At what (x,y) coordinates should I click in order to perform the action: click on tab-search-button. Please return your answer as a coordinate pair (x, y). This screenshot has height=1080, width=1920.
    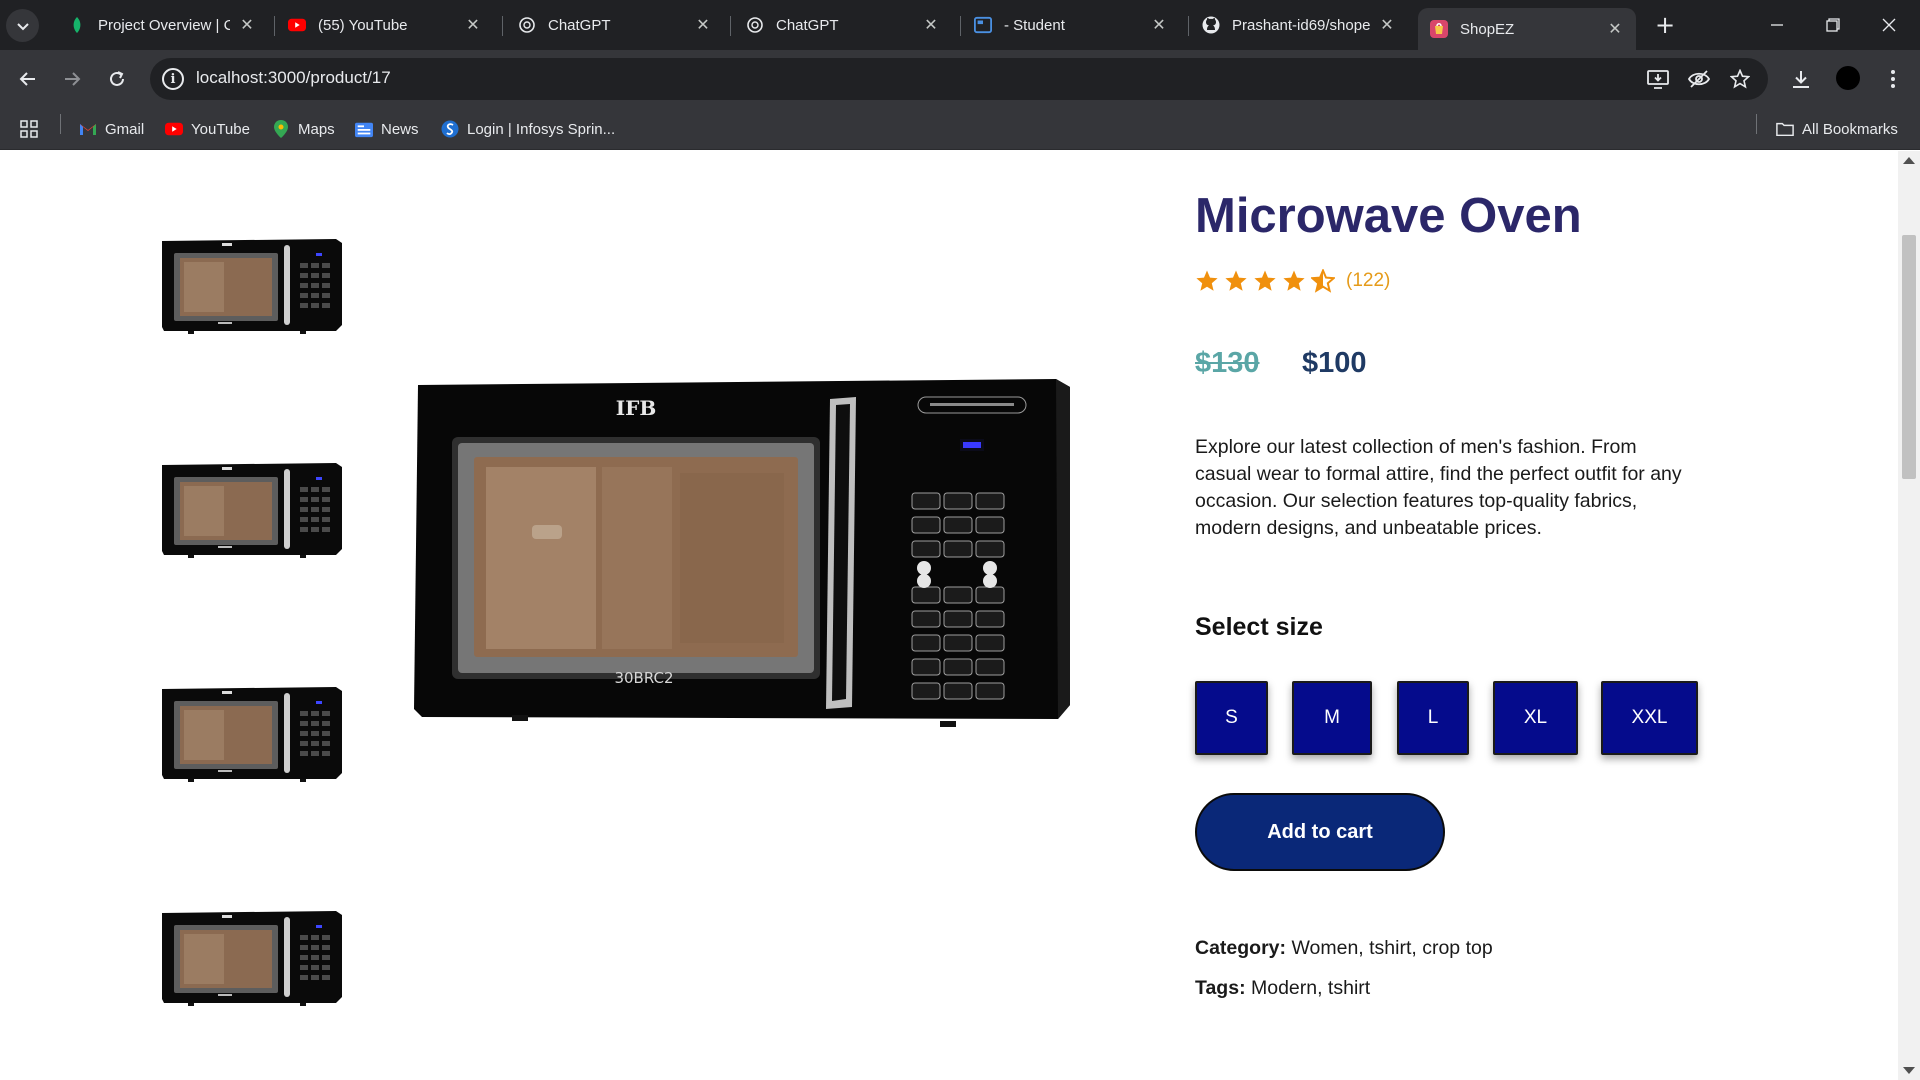
    Looking at the image, I should click on (22, 25).